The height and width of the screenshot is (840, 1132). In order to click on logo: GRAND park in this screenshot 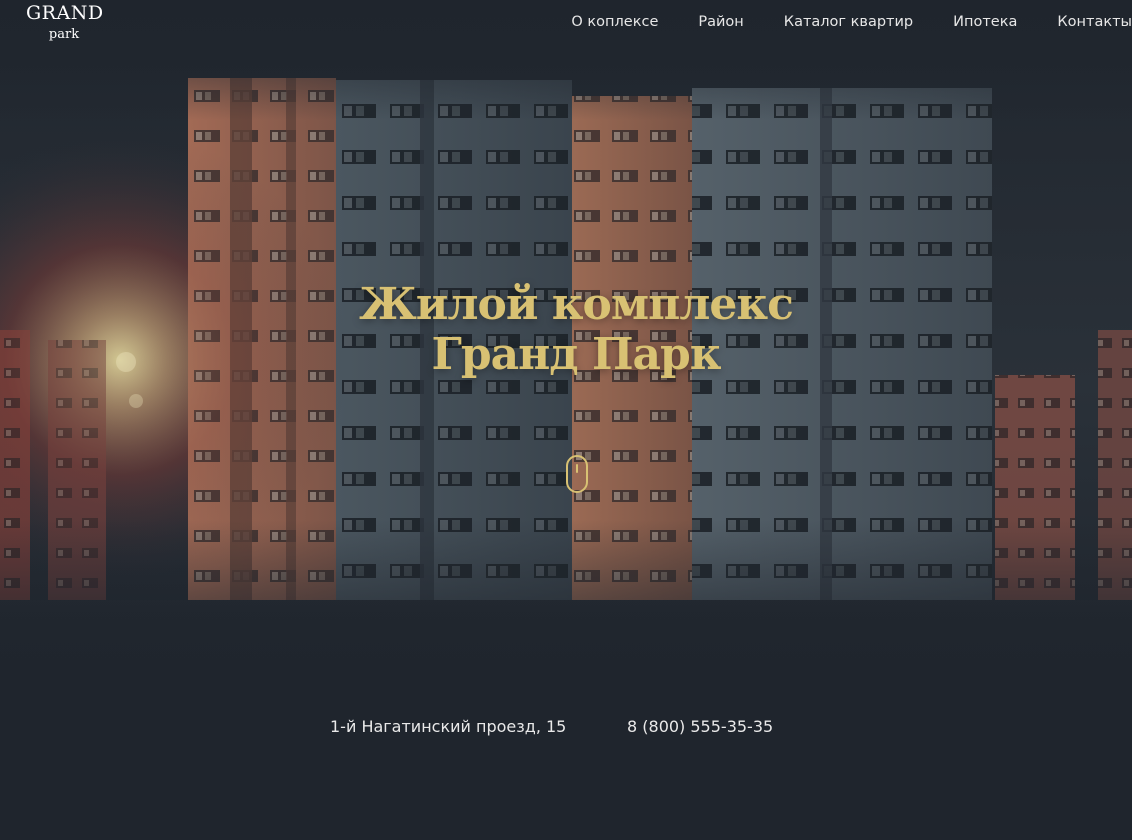, I will do `click(65, 22)`.